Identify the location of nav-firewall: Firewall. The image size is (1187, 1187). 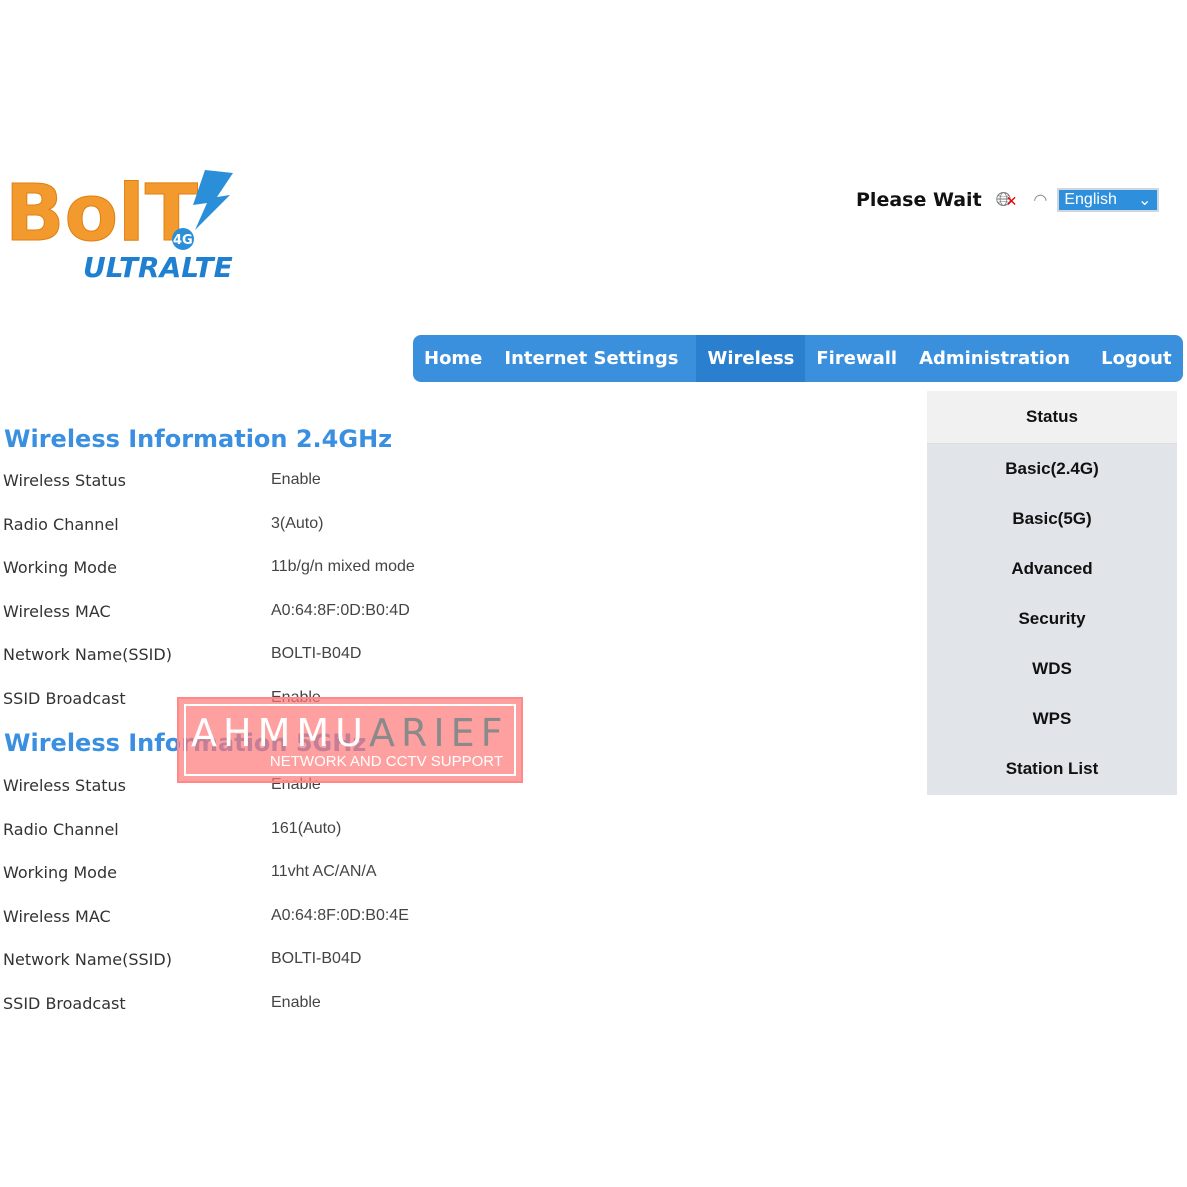
(856, 358).